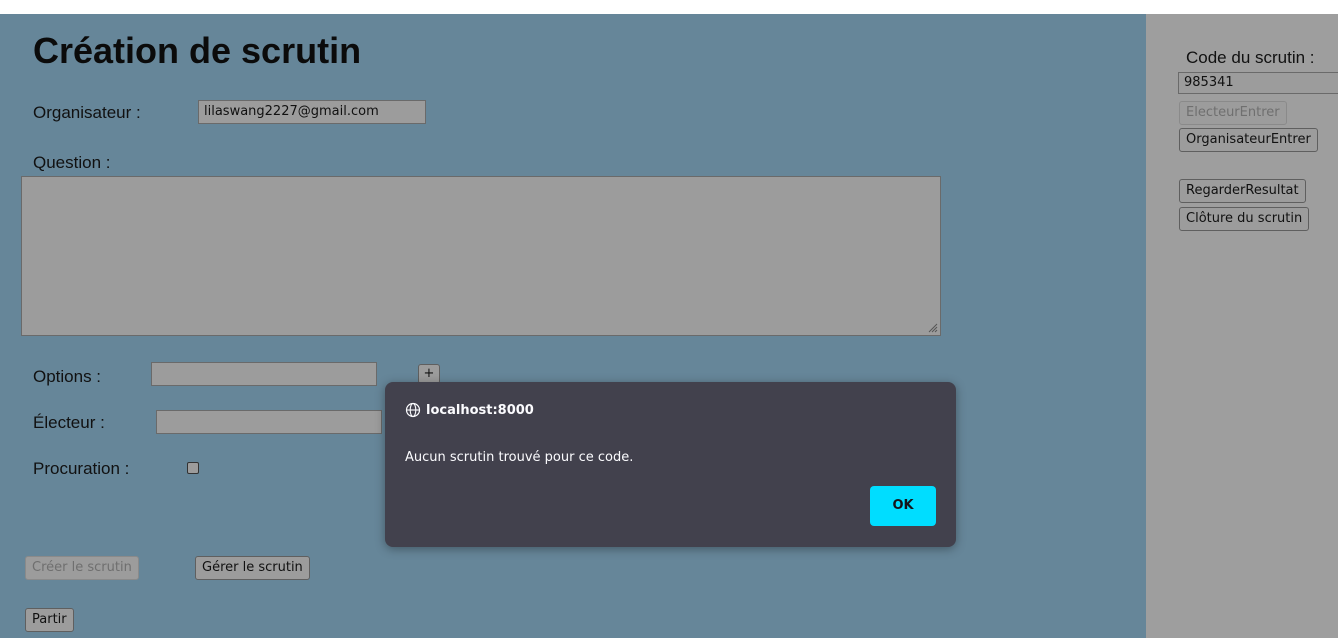  What do you see at coordinates (252, 568) in the screenshot?
I see `gerer-scrutin-button: Gérer le scrutin` at bounding box center [252, 568].